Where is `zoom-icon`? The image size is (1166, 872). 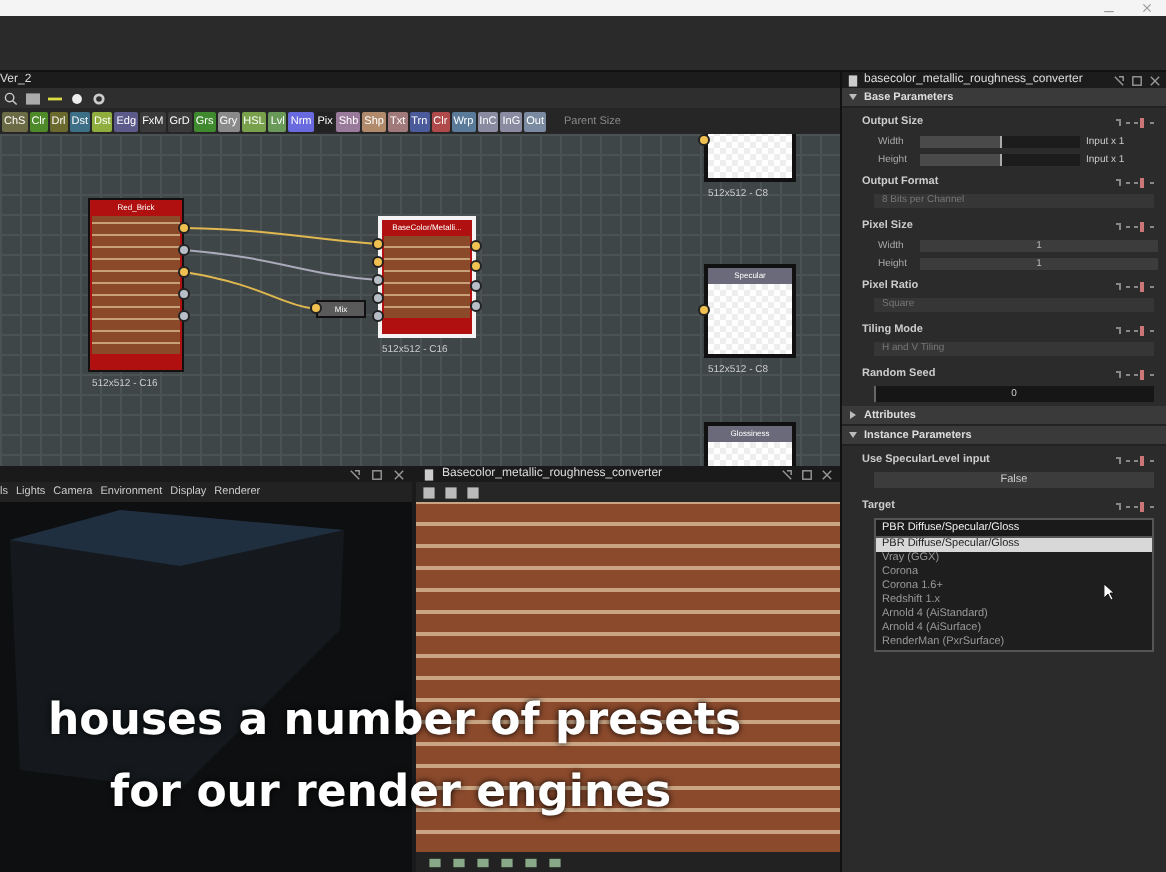
zoom-icon is located at coordinates (11, 98).